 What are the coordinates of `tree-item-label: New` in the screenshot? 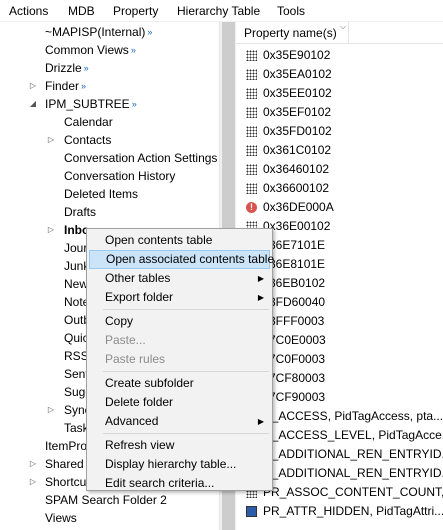 It's located at (76, 284).